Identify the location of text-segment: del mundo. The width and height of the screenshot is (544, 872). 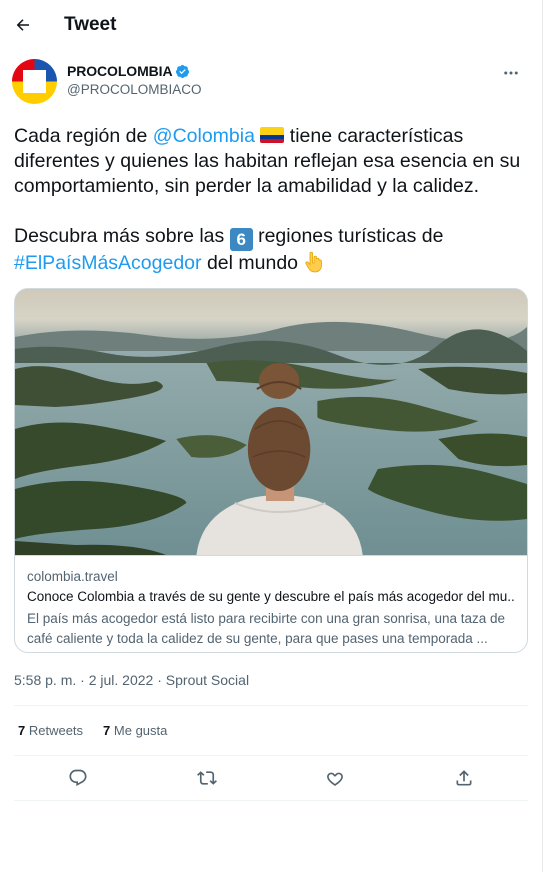
(252, 263).